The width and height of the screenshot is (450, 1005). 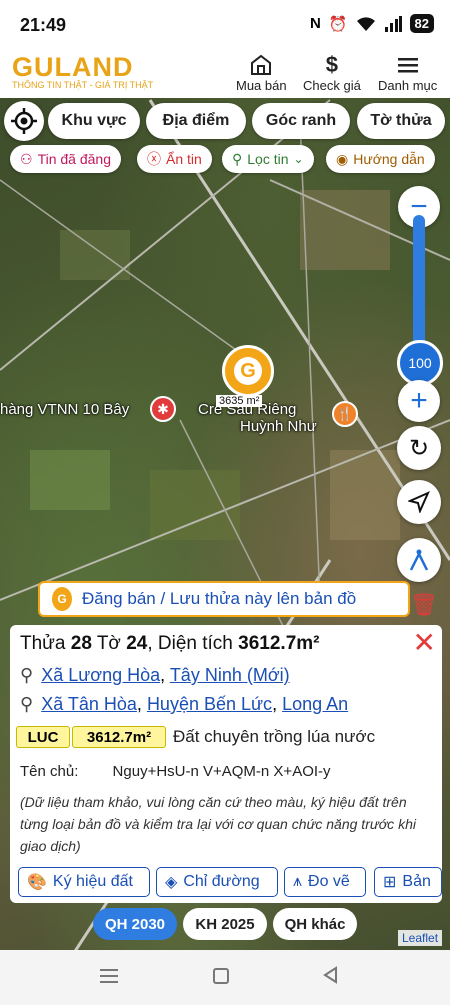 I want to click on target-icon, so click(x=24, y=121).